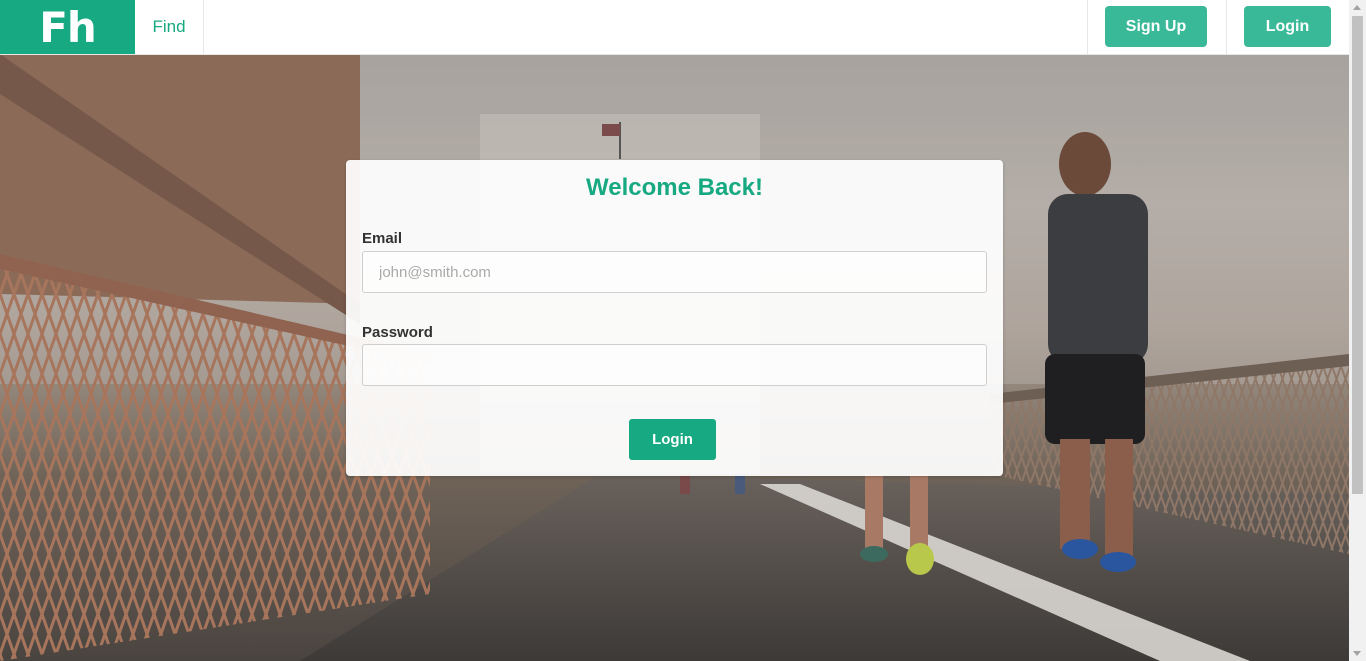  Describe the element at coordinates (672, 439) in the screenshot. I see `login-submit-button: Login` at that location.